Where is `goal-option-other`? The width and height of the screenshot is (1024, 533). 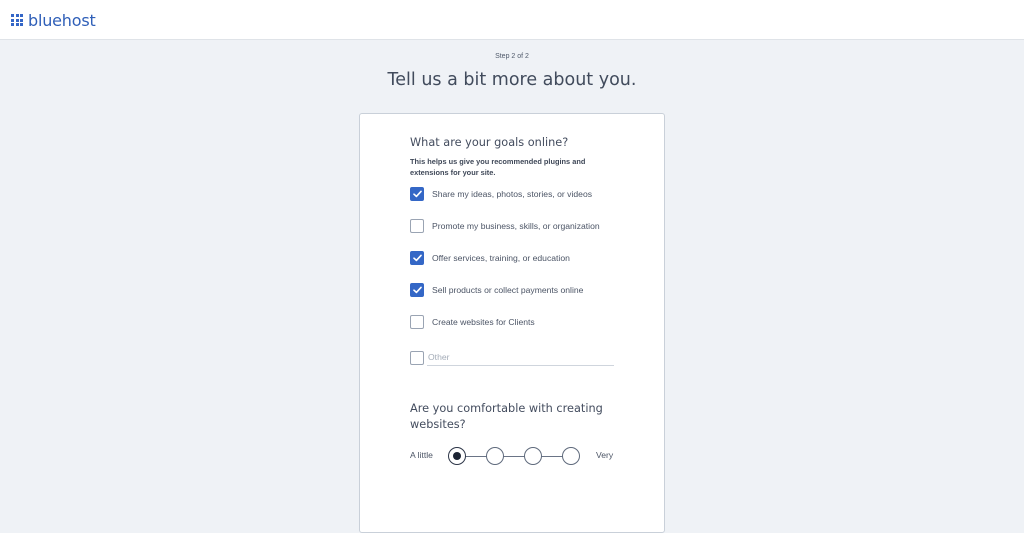
goal-option-other is located at coordinates (417, 358).